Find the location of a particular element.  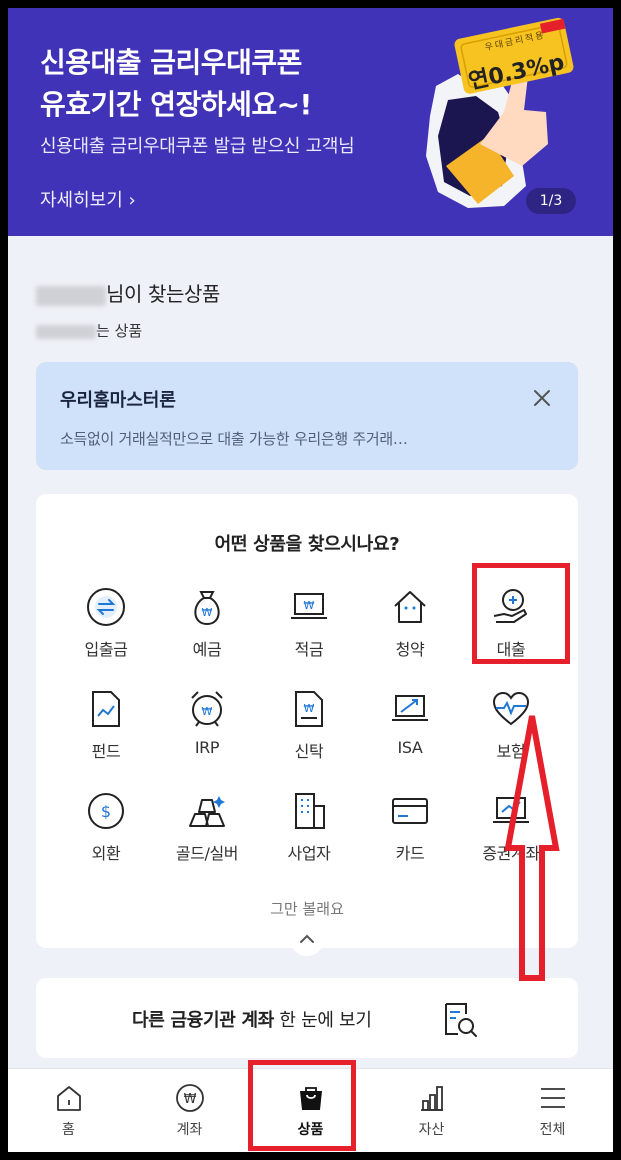

transfer-icon is located at coordinates (106, 607).